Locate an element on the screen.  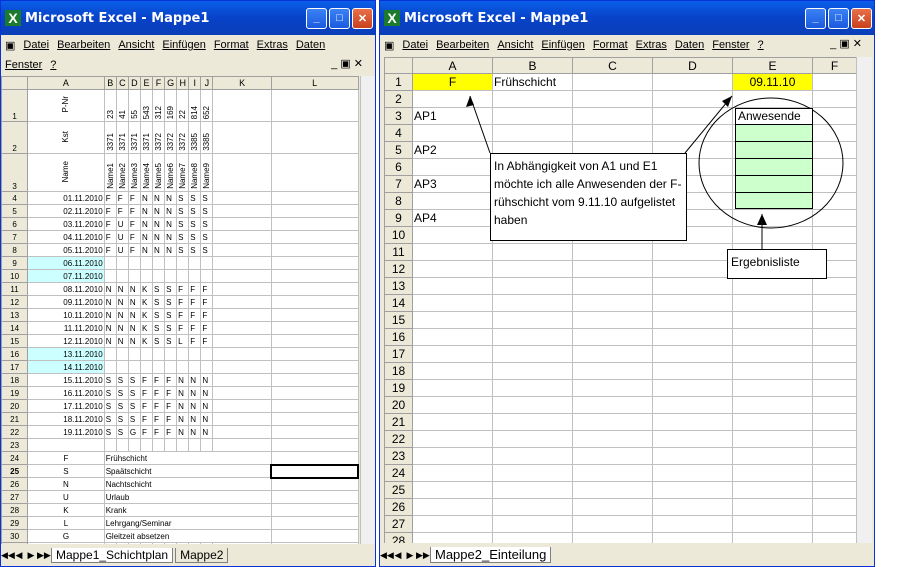
date-cell: 17.11.2010 is located at coordinates (66, 406).